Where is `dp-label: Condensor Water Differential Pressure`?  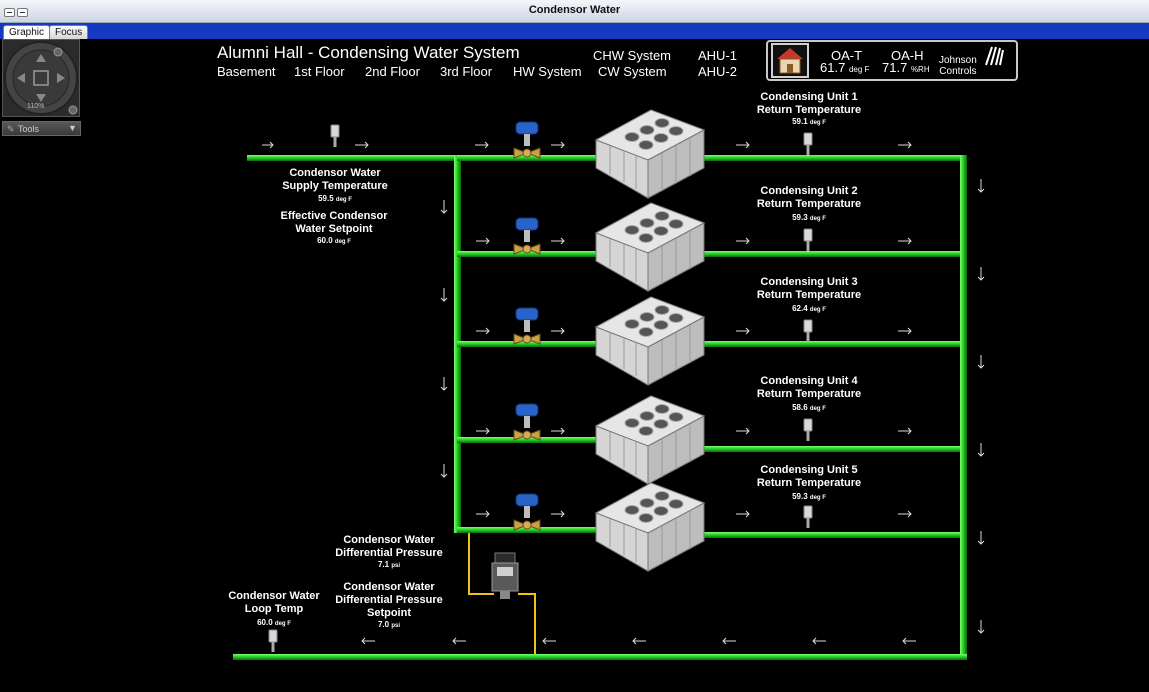
dp-label: Condensor Water Differential Pressure is located at coordinates (389, 547).